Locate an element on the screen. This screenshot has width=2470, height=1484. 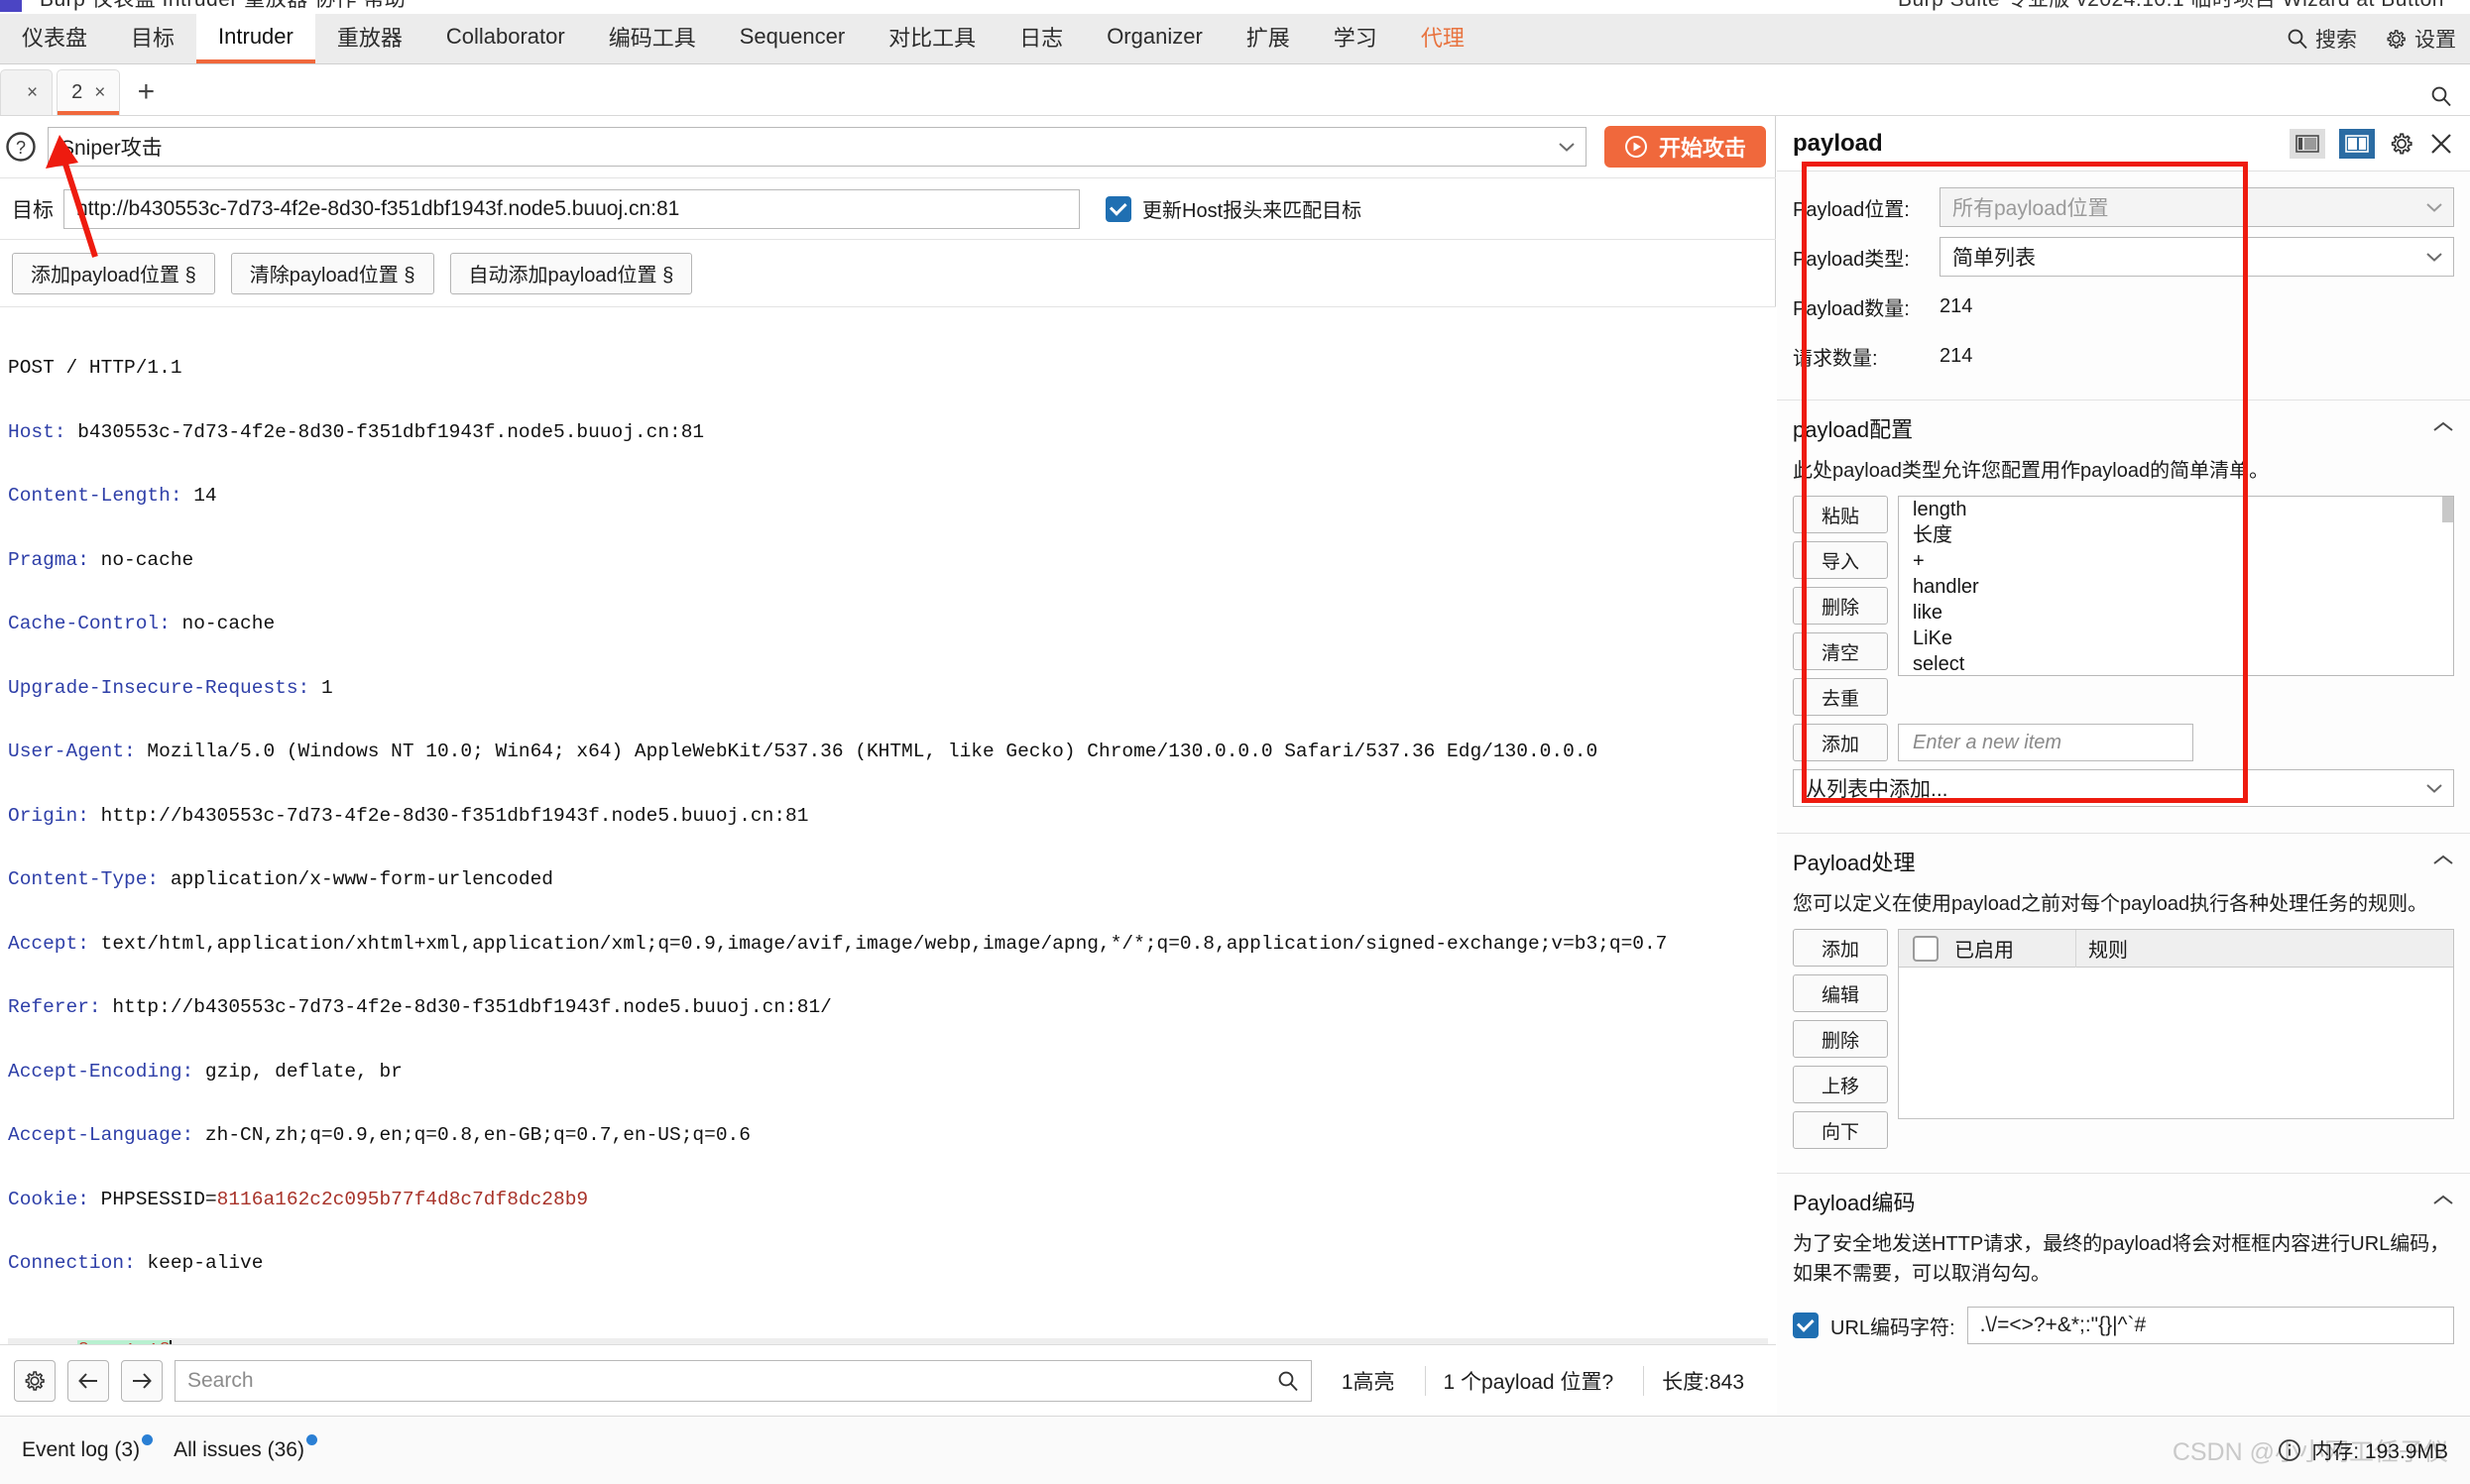
tab-intruder: Intruder is located at coordinates (255, 38).